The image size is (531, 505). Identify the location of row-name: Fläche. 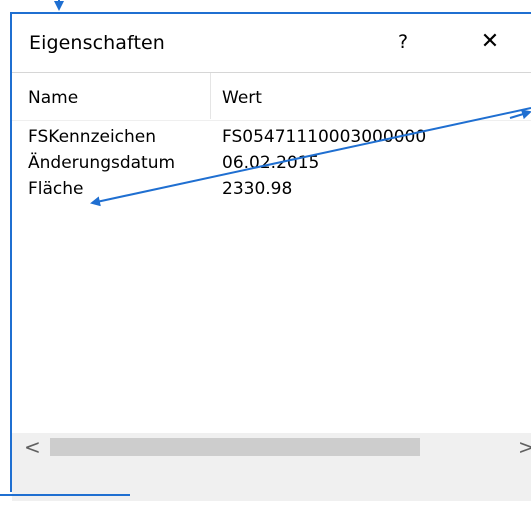
(56, 189).